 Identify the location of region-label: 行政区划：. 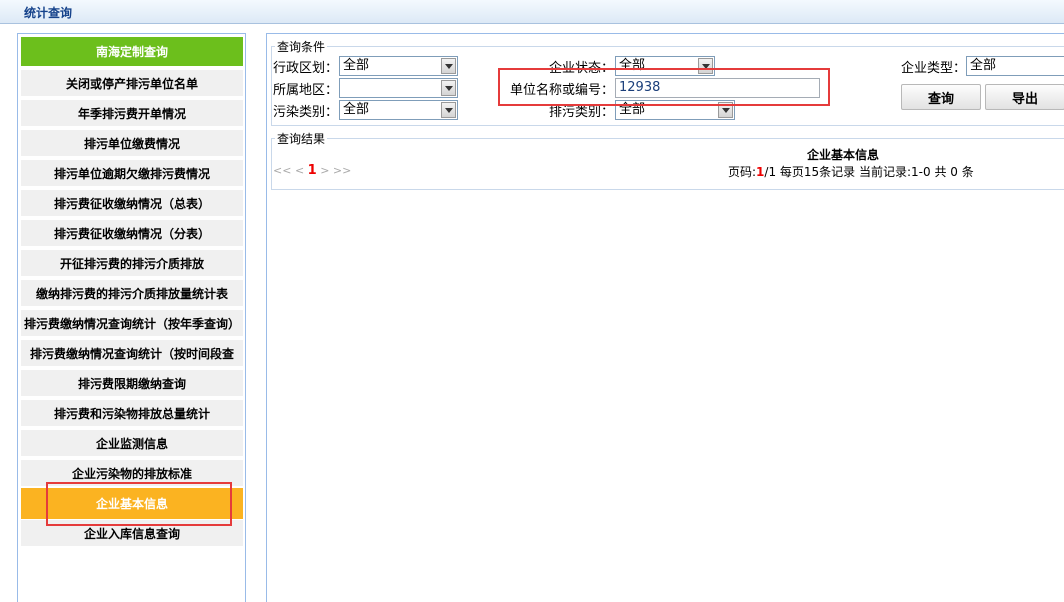
(306, 68).